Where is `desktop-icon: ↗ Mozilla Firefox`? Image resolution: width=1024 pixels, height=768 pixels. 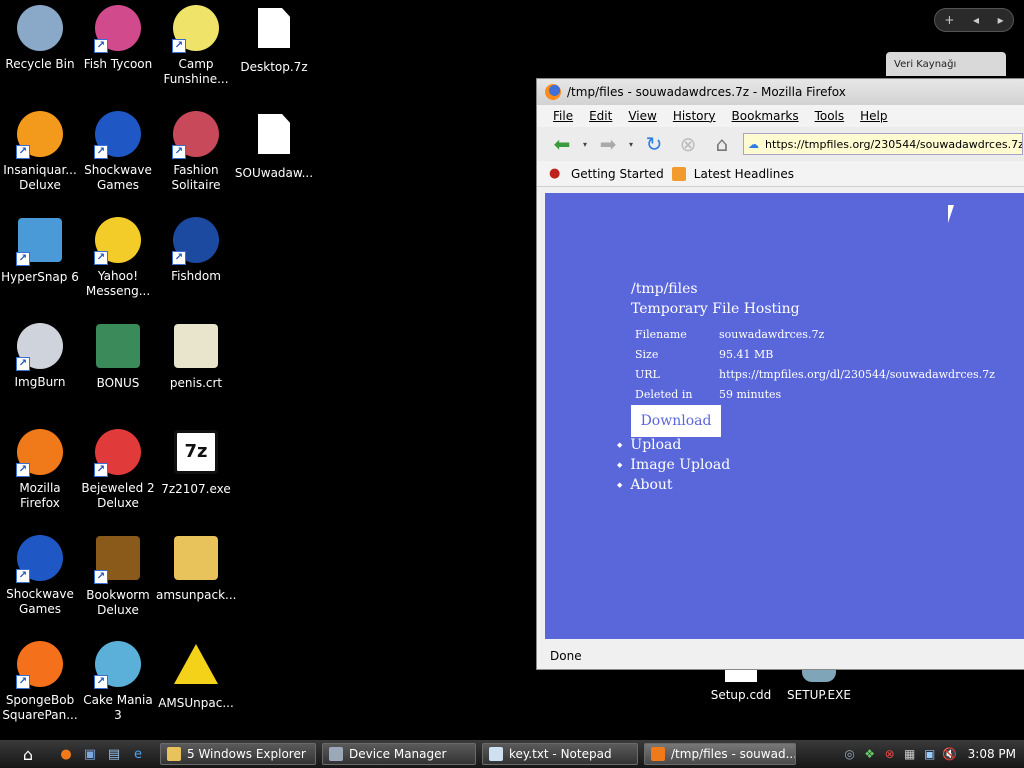 desktop-icon: ↗ Mozilla Firefox is located at coordinates (40, 469).